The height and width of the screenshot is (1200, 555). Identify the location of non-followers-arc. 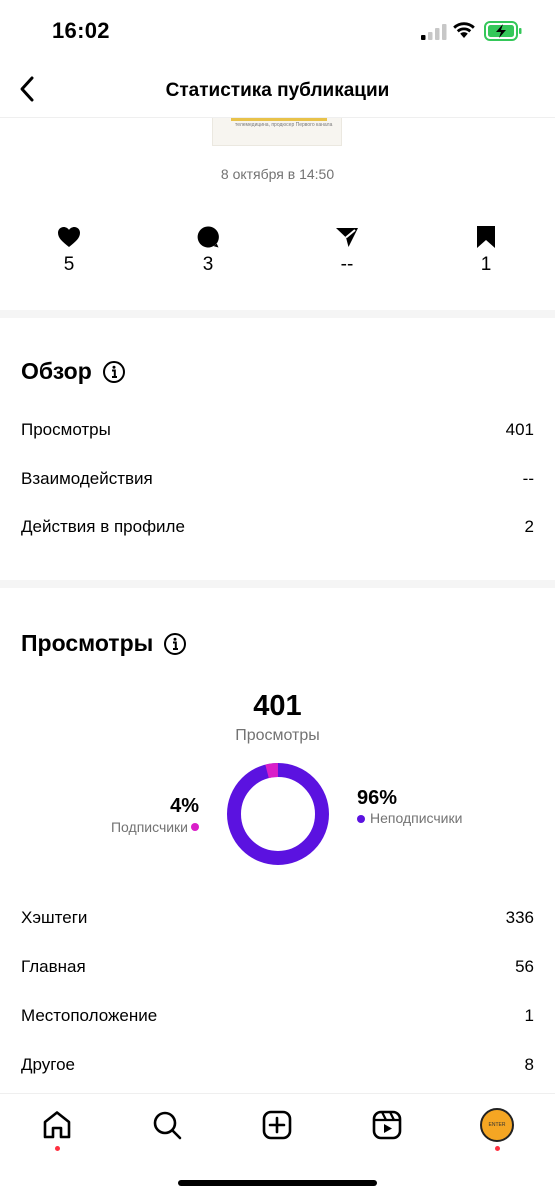
(278, 814).